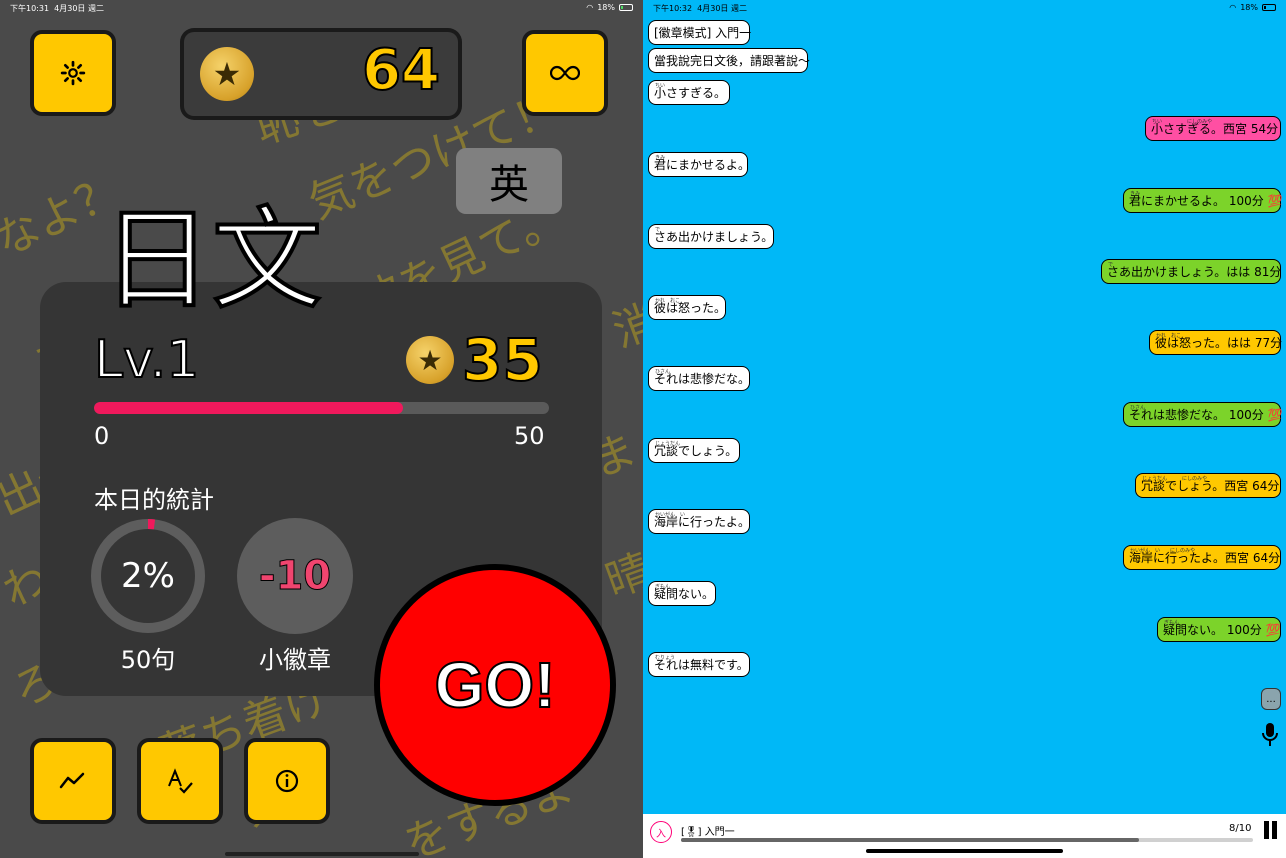  Describe the element at coordinates (1270, 735) in the screenshot. I see `microphone-icon` at that location.